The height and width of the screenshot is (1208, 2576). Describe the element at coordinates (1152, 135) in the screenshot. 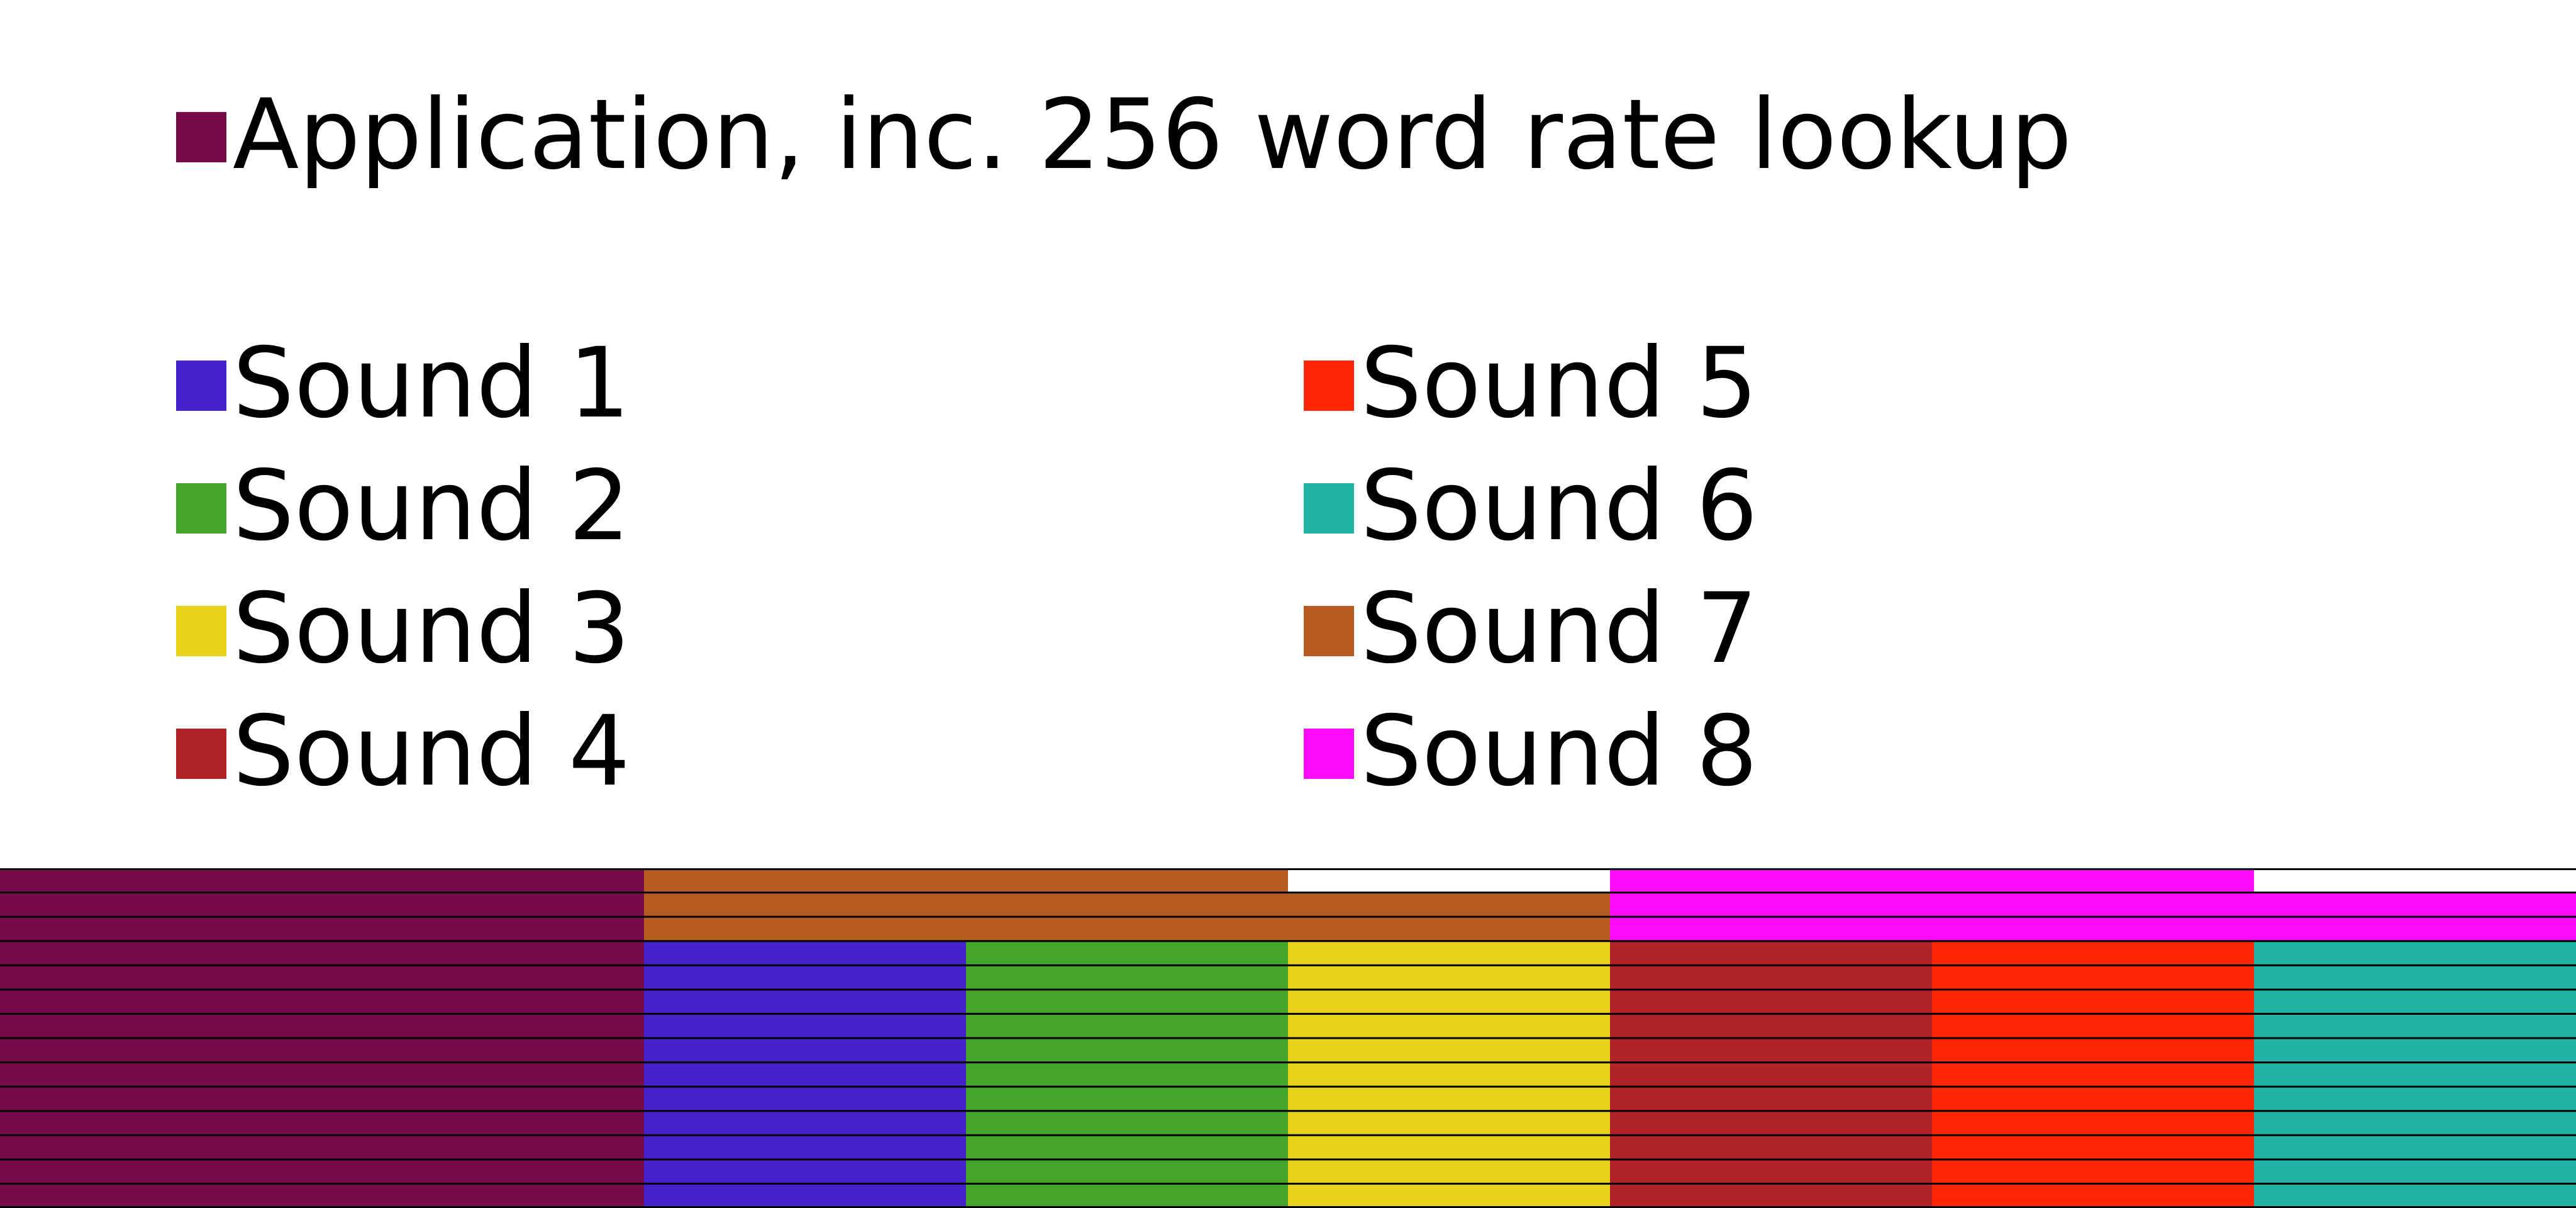

I see `legend-label-application: Application, inc. 256 word rate lookup` at that location.